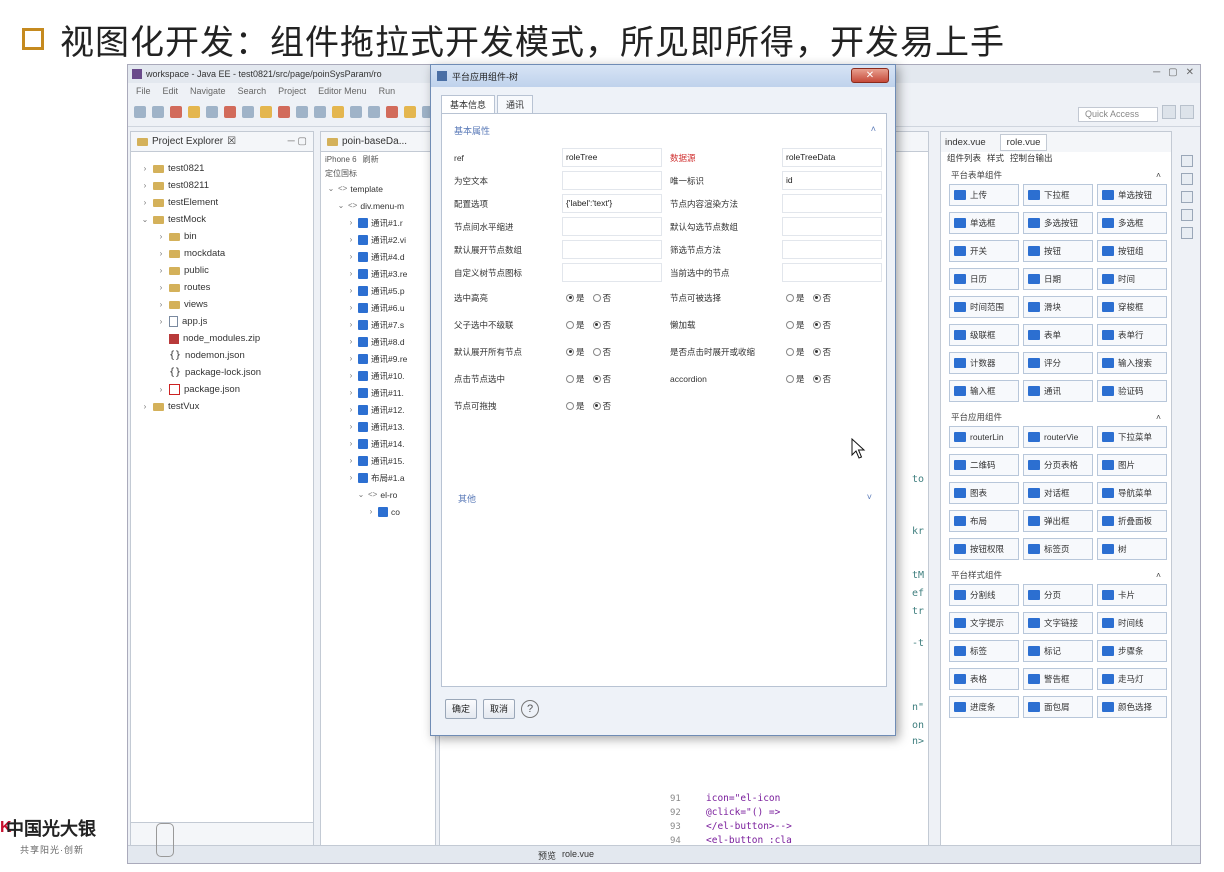 The image size is (1224, 872). What do you see at coordinates (984, 651) in the screenshot?
I see `palette-component: 标签` at bounding box center [984, 651].